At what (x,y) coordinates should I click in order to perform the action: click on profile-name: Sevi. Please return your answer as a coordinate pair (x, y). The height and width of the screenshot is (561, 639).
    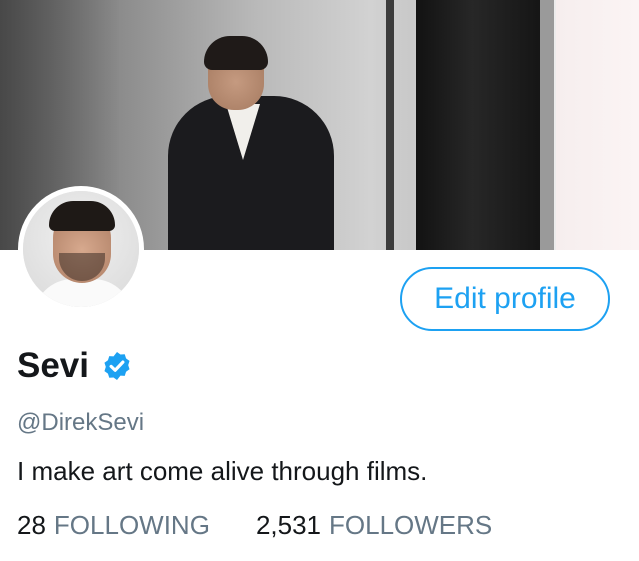
    Looking at the image, I should click on (53, 365).